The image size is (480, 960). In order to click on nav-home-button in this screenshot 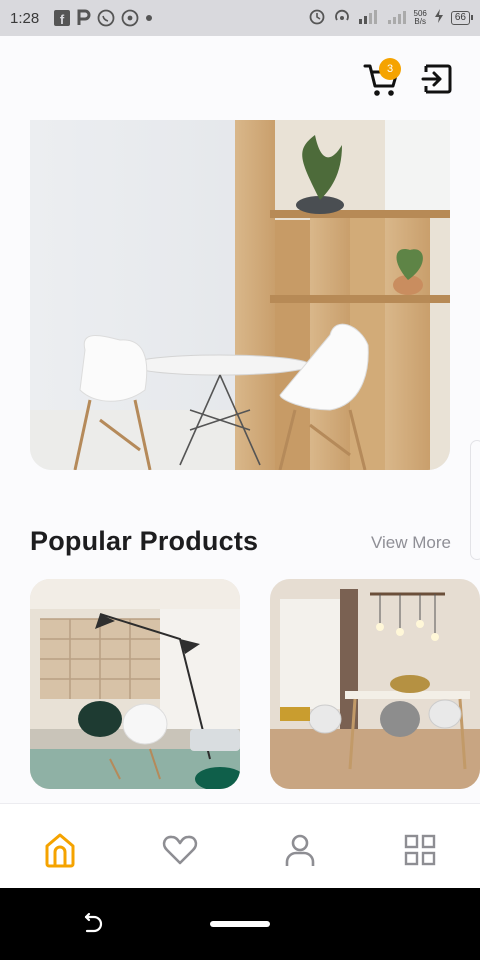, I will do `click(60, 850)`.